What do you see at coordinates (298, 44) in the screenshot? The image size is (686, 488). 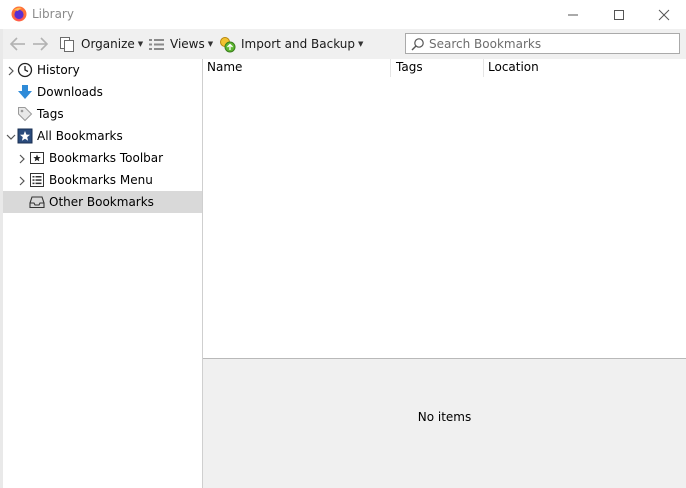 I see `import-backup-label: Import and Backup` at bounding box center [298, 44].